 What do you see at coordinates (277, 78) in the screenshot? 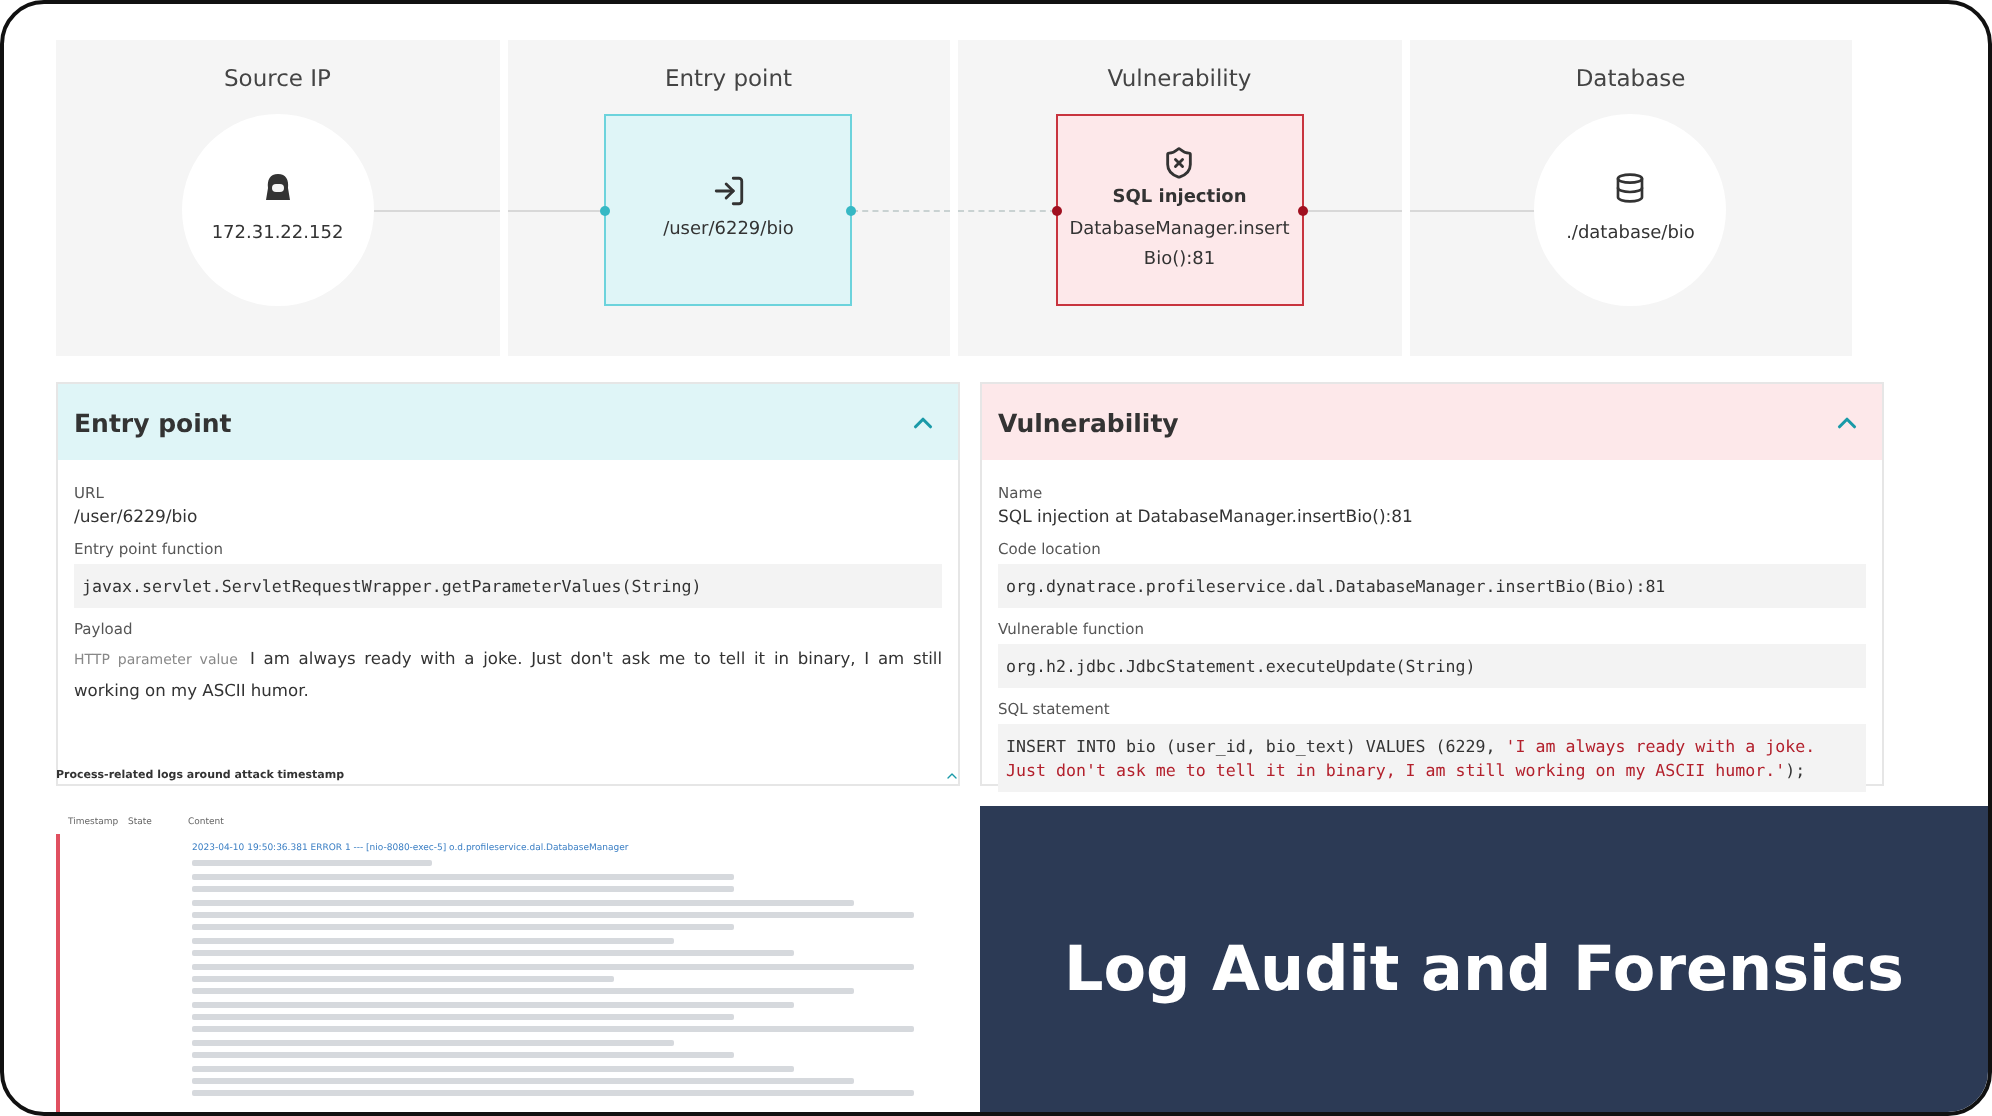
I see `stage-title: Source IP` at bounding box center [277, 78].